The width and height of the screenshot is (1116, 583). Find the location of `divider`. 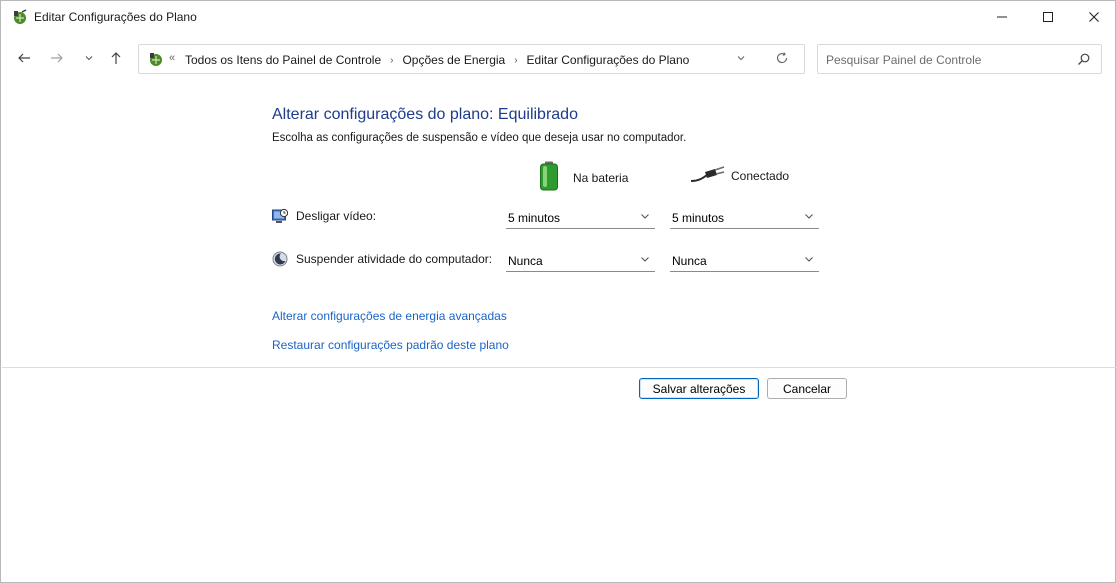

divider is located at coordinates (559, 367).